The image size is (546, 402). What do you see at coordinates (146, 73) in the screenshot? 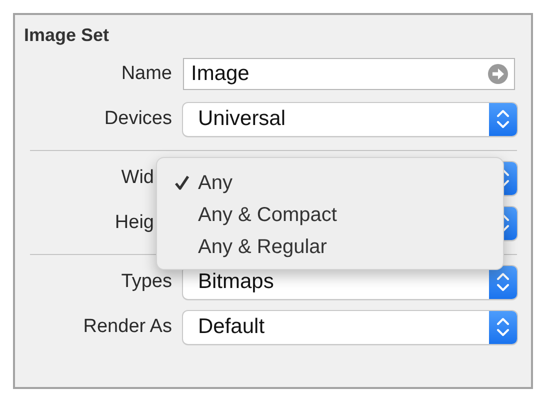
I see `field-label: Name` at bounding box center [146, 73].